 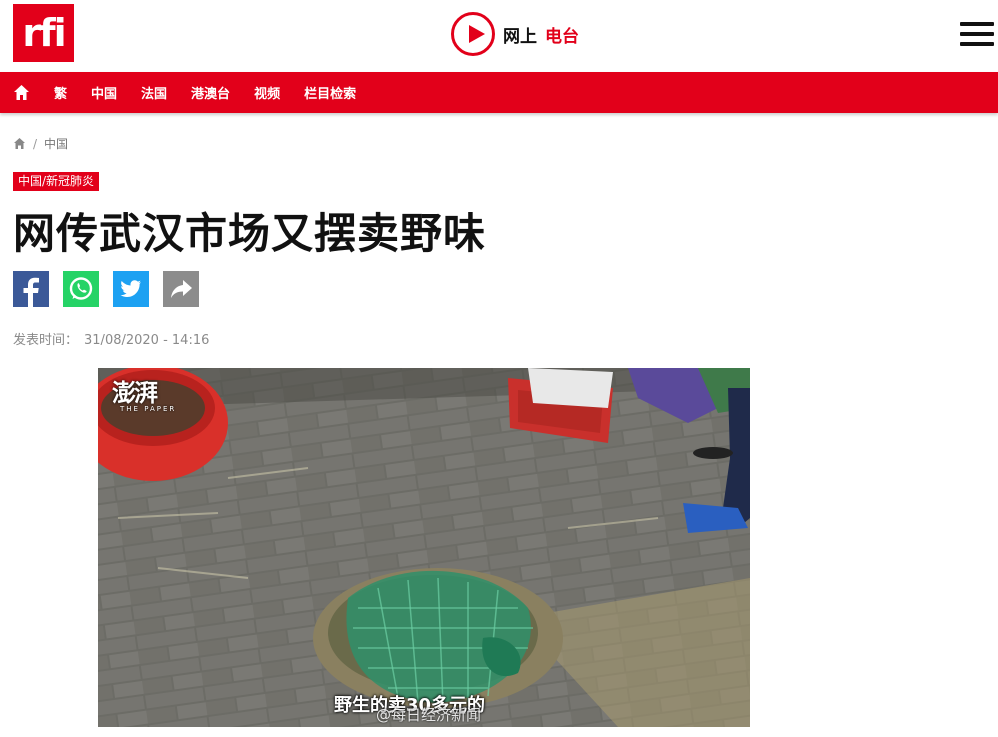 I want to click on share-bar, so click(x=113, y=289).